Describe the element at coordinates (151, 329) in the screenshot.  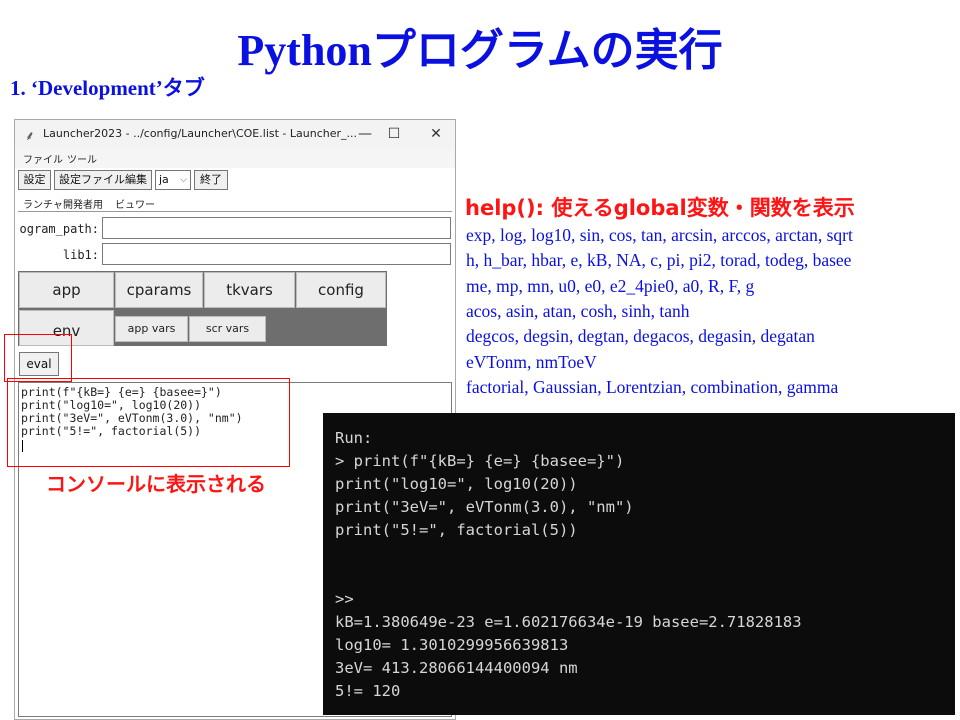
I see `app-vars-button: app vars` at that location.